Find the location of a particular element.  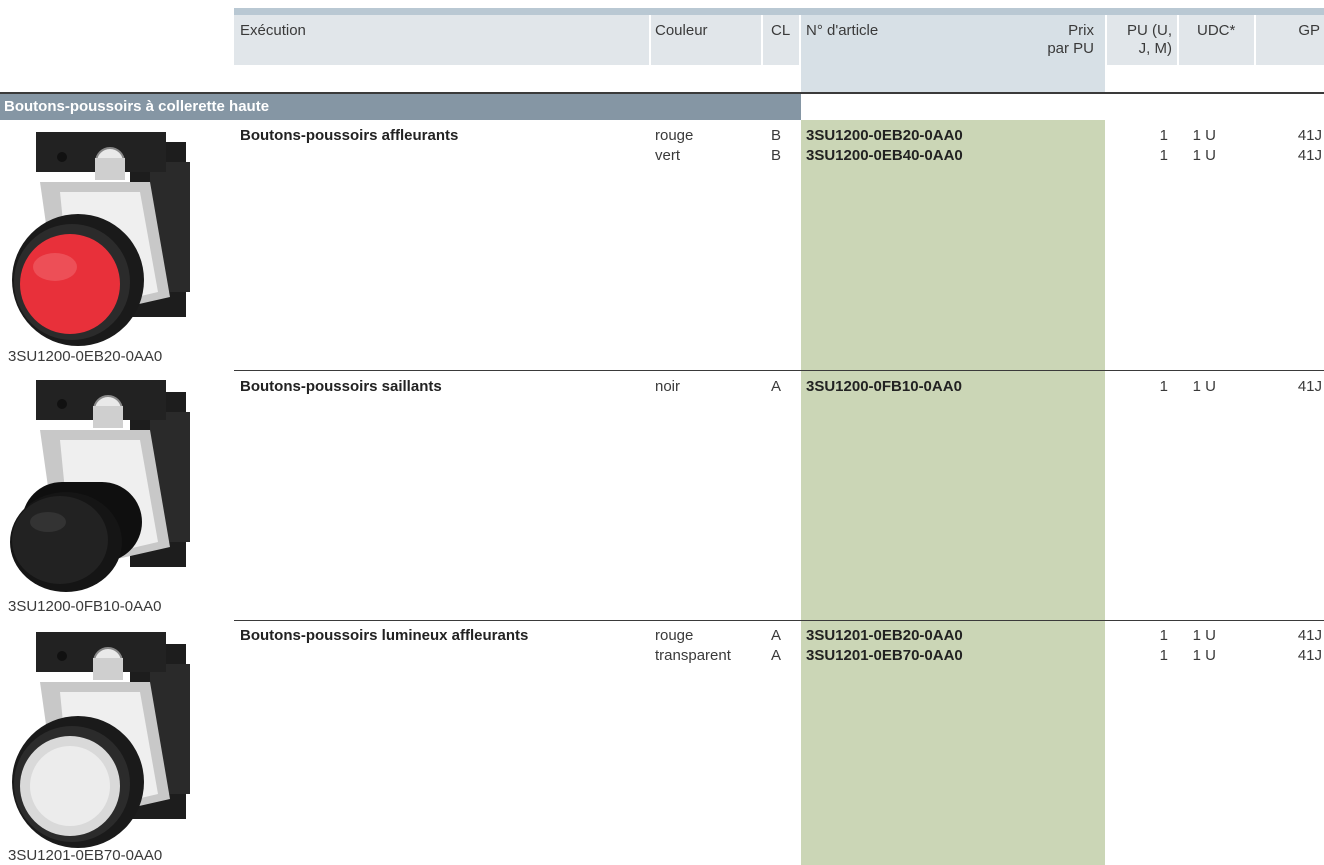

group-title-1: Boutons-poussoirs affleurants is located at coordinates (349, 135).